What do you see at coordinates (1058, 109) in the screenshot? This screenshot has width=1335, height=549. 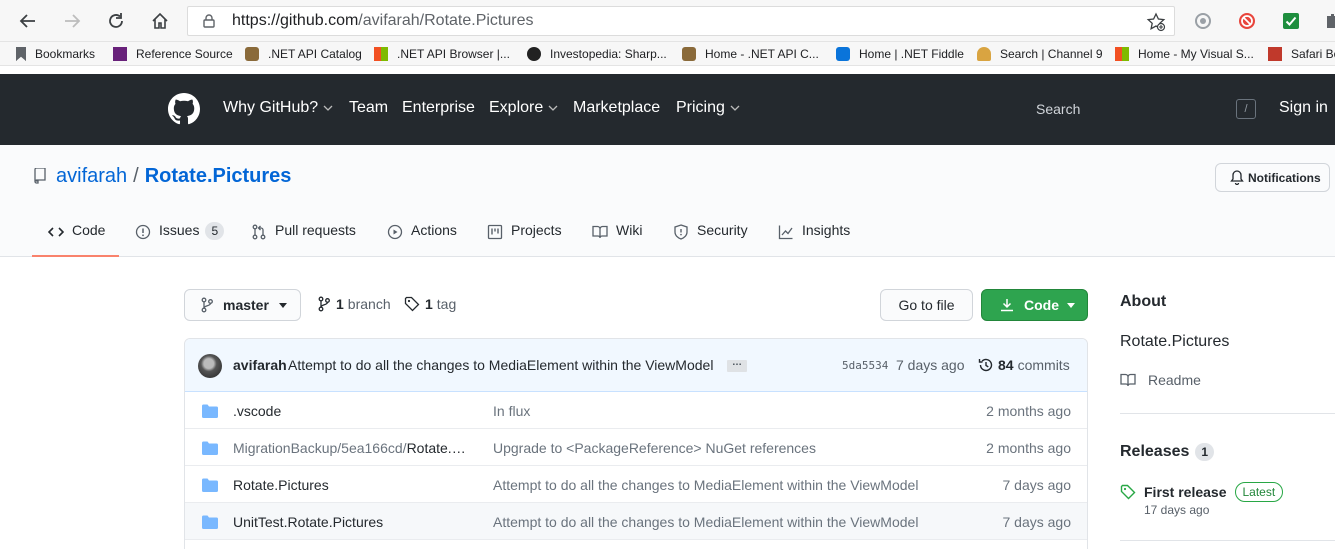 I see `search-input: Search` at bounding box center [1058, 109].